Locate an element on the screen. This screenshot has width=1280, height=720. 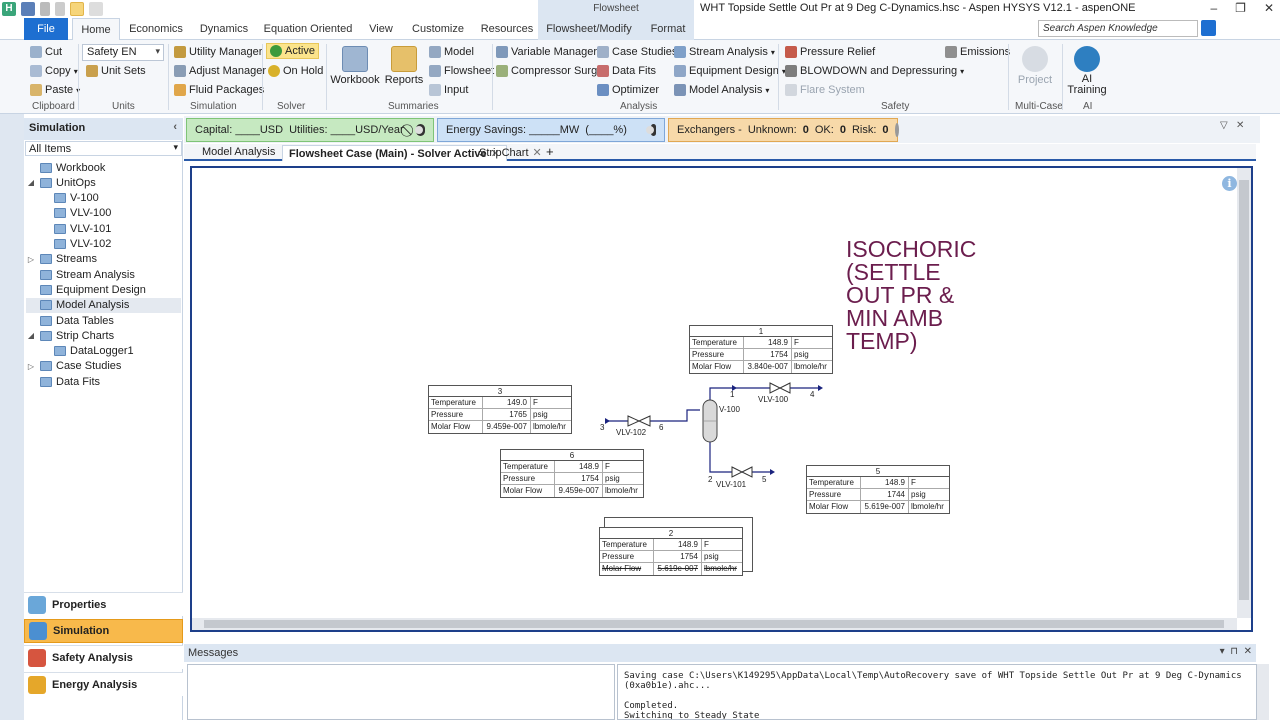
input-summary-button: Input is located at coordinates (448, 90).